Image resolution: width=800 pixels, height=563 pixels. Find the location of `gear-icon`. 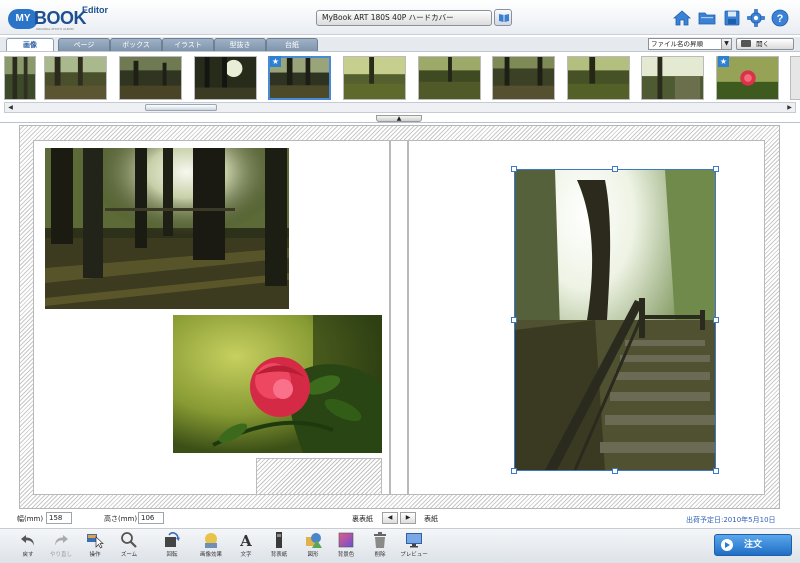

gear-icon is located at coordinates (756, 18).